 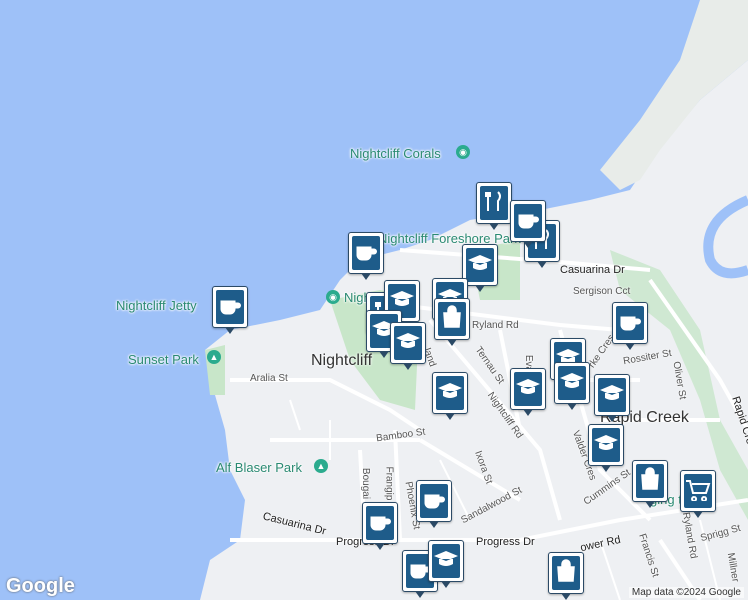 I want to click on map-credit: Map data ©2024 Google, so click(x=686, y=592).